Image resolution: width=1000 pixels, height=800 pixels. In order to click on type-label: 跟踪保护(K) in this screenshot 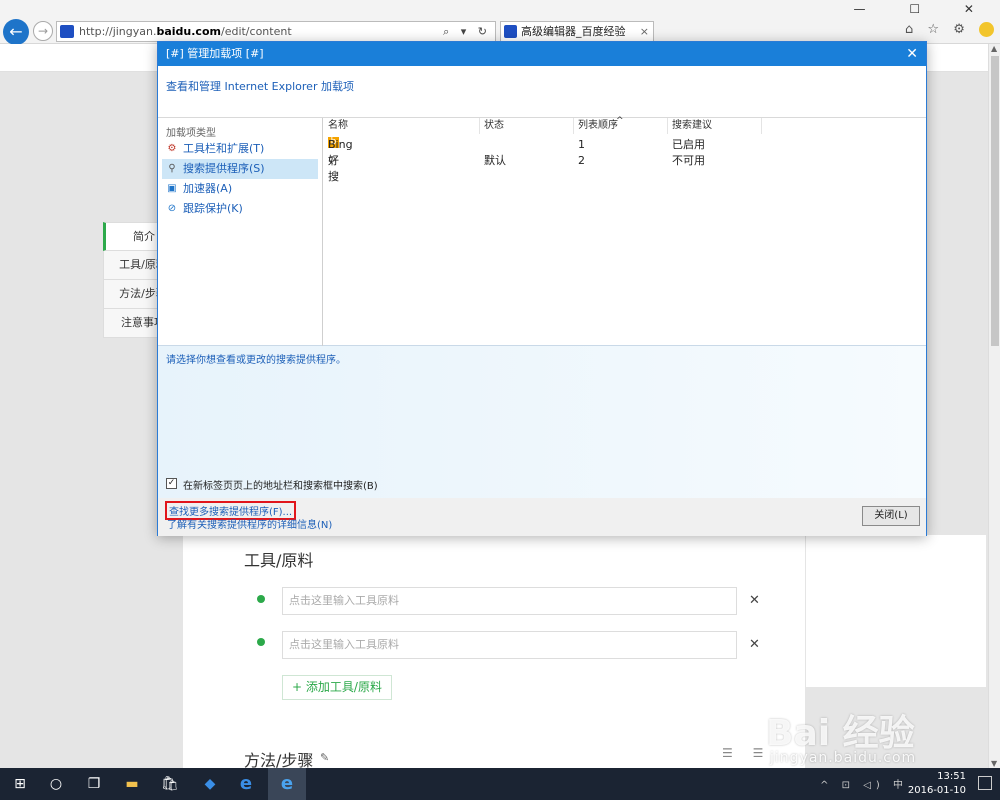, I will do `click(213, 208)`.